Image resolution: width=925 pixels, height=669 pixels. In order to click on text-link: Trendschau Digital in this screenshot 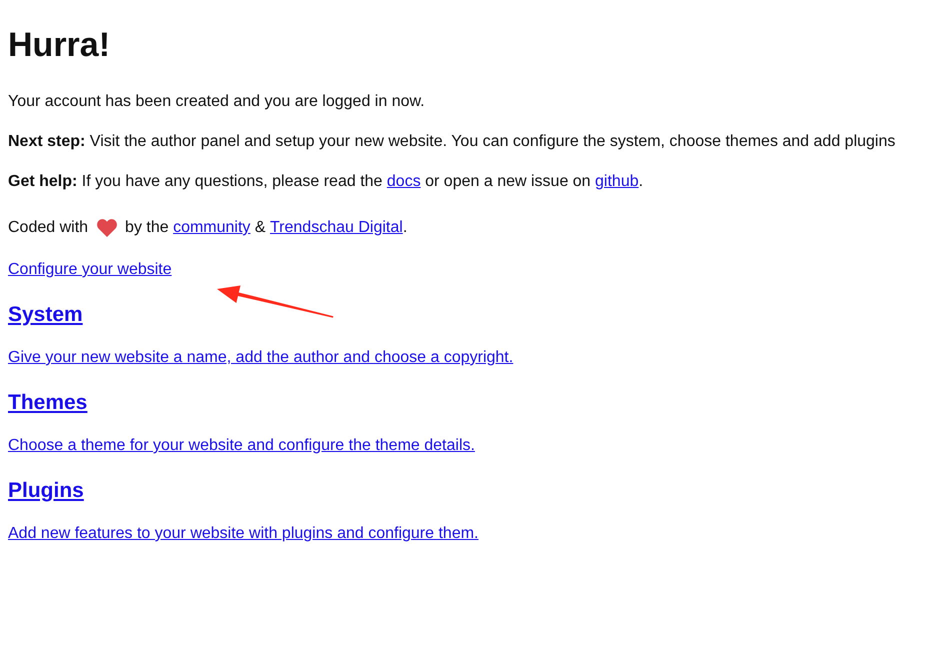, I will do `click(336, 228)`.